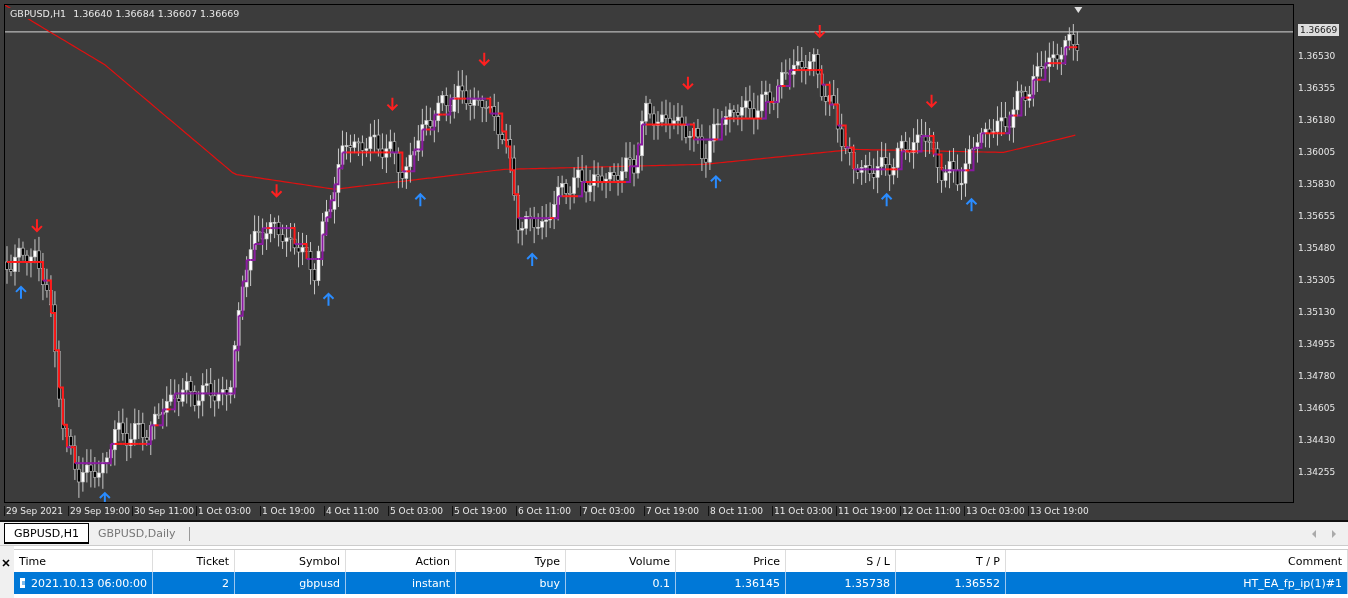 The width and height of the screenshot is (1348, 598). I want to click on scroll-left-icon, so click(1314, 534).